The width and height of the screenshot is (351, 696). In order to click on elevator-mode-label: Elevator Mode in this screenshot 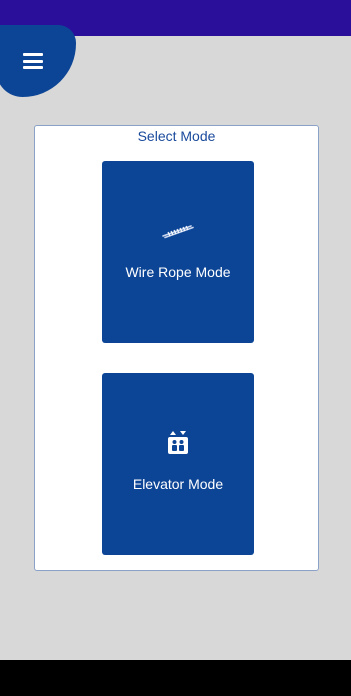, I will do `click(178, 484)`.